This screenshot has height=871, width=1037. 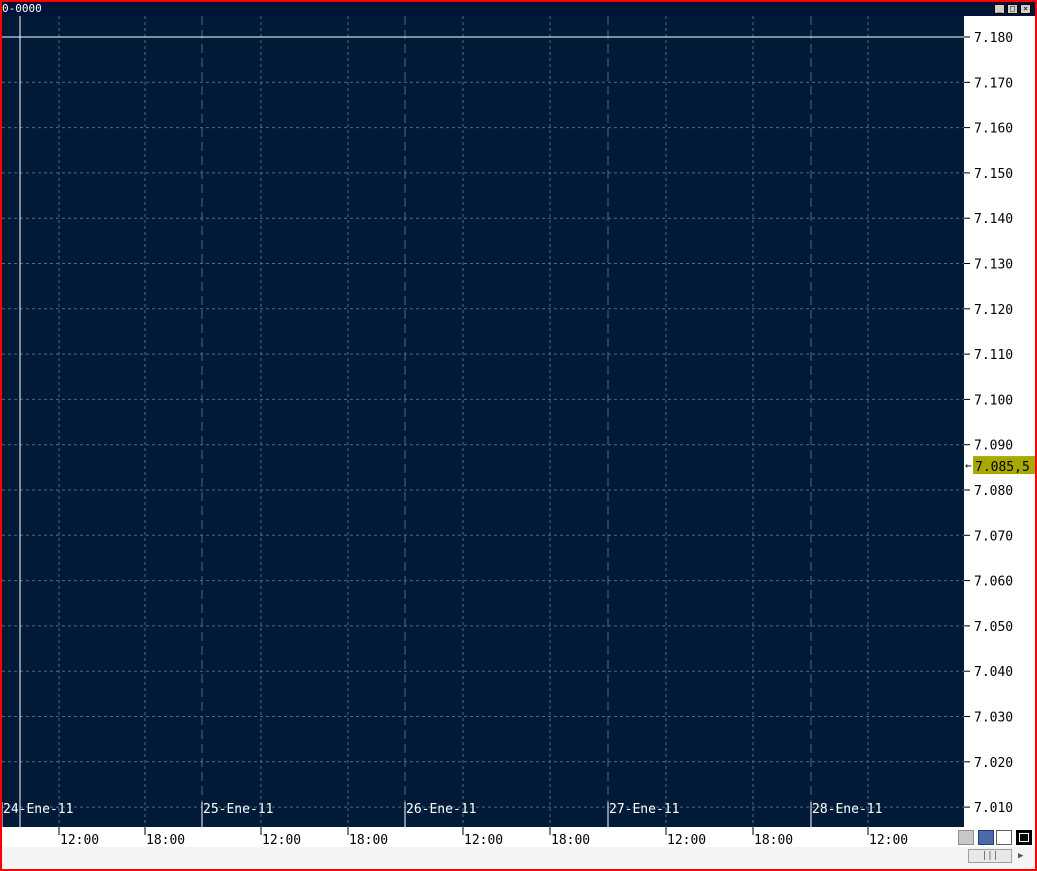 I want to click on current-price-label: 7.085,5, so click(x=1002, y=467).